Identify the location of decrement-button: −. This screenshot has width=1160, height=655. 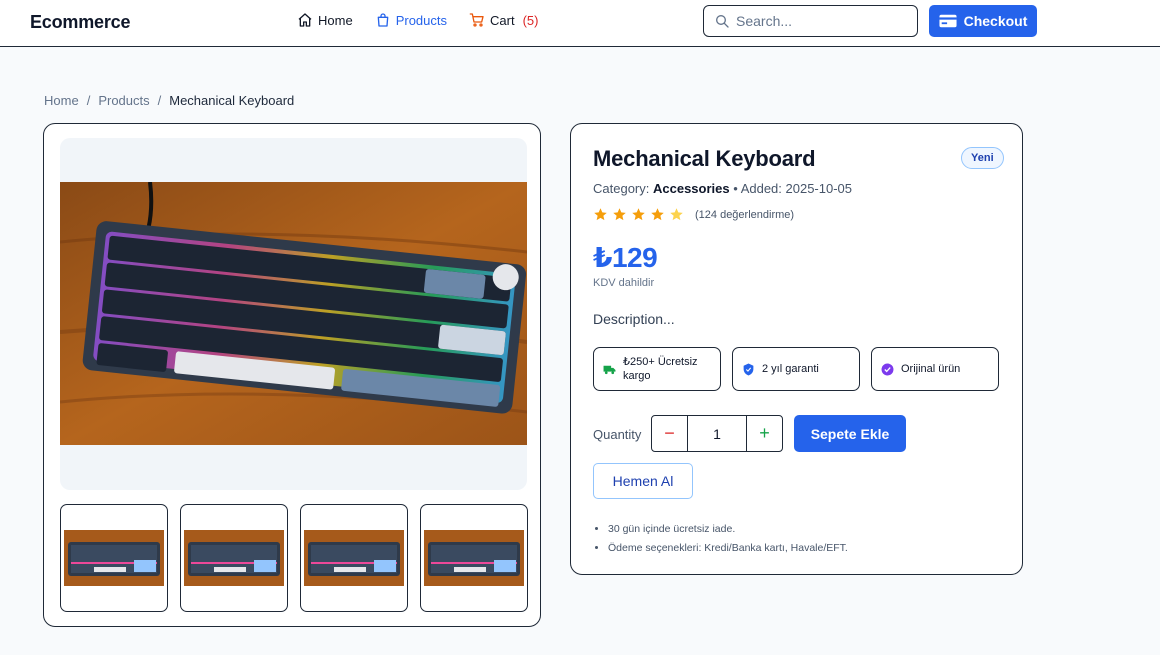
(670, 433).